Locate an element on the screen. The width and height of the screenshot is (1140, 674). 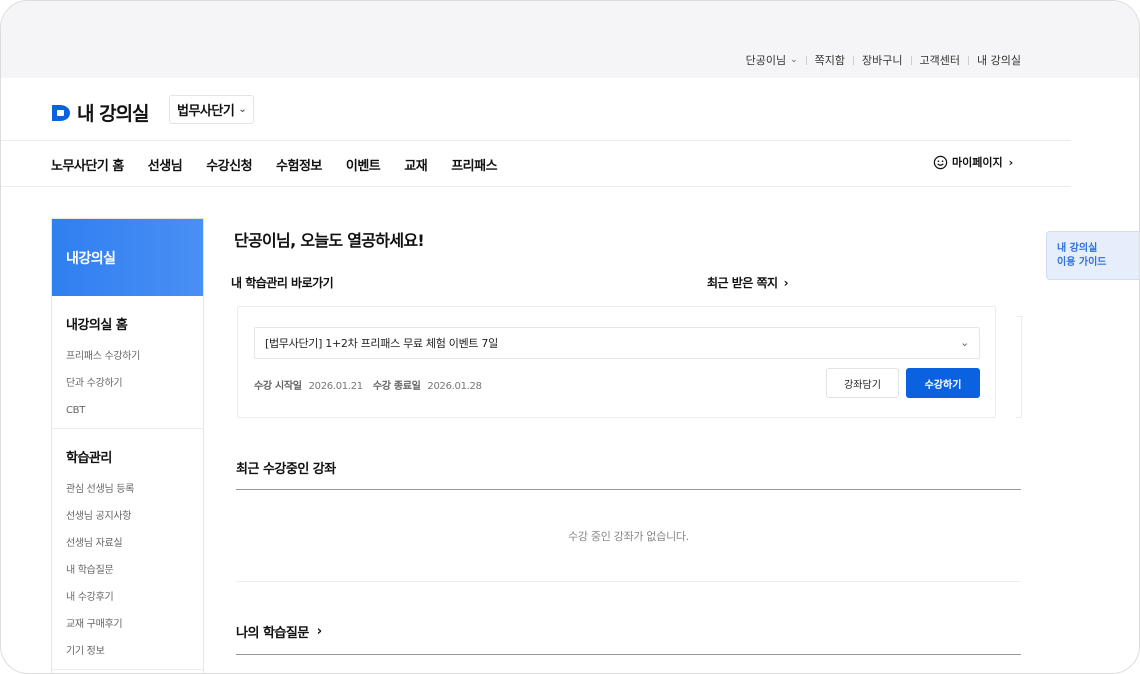
my-questions-link: 나의 학습질문 › is located at coordinates (279, 631).